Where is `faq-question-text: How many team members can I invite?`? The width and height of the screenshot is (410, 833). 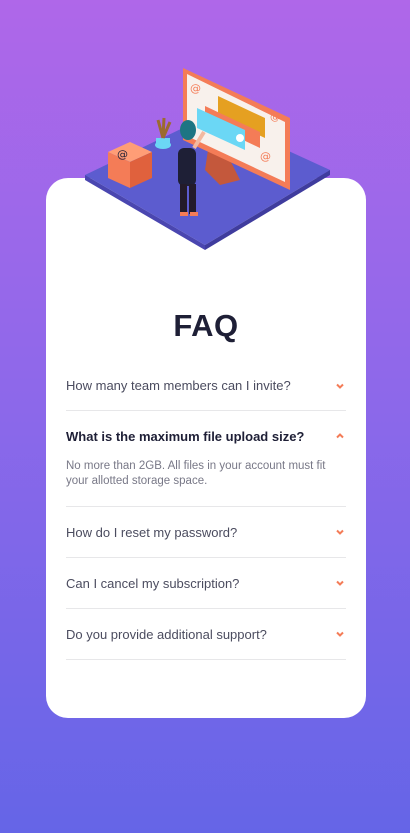 faq-question-text: How many team members can I invite? is located at coordinates (178, 385).